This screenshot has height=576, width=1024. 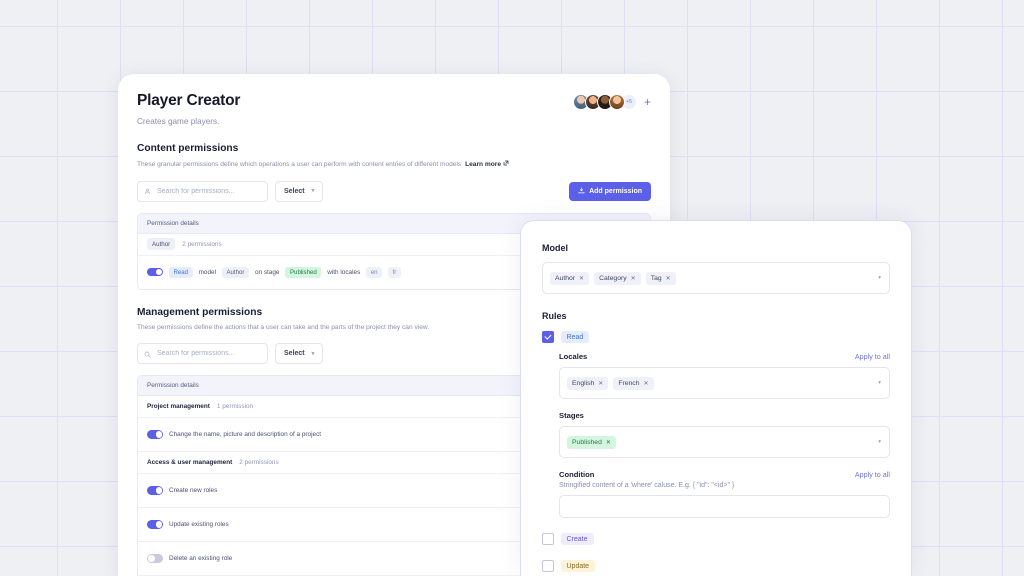 What do you see at coordinates (548, 337) in the screenshot?
I see `rule-read-checkbox` at bounding box center [548, 337].